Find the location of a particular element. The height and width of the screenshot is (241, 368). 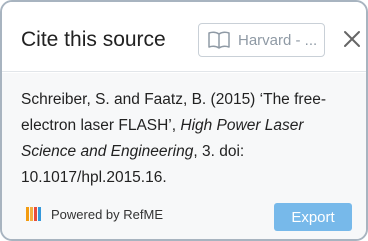

refme-logo-icon is located at coordinates (33, 214).